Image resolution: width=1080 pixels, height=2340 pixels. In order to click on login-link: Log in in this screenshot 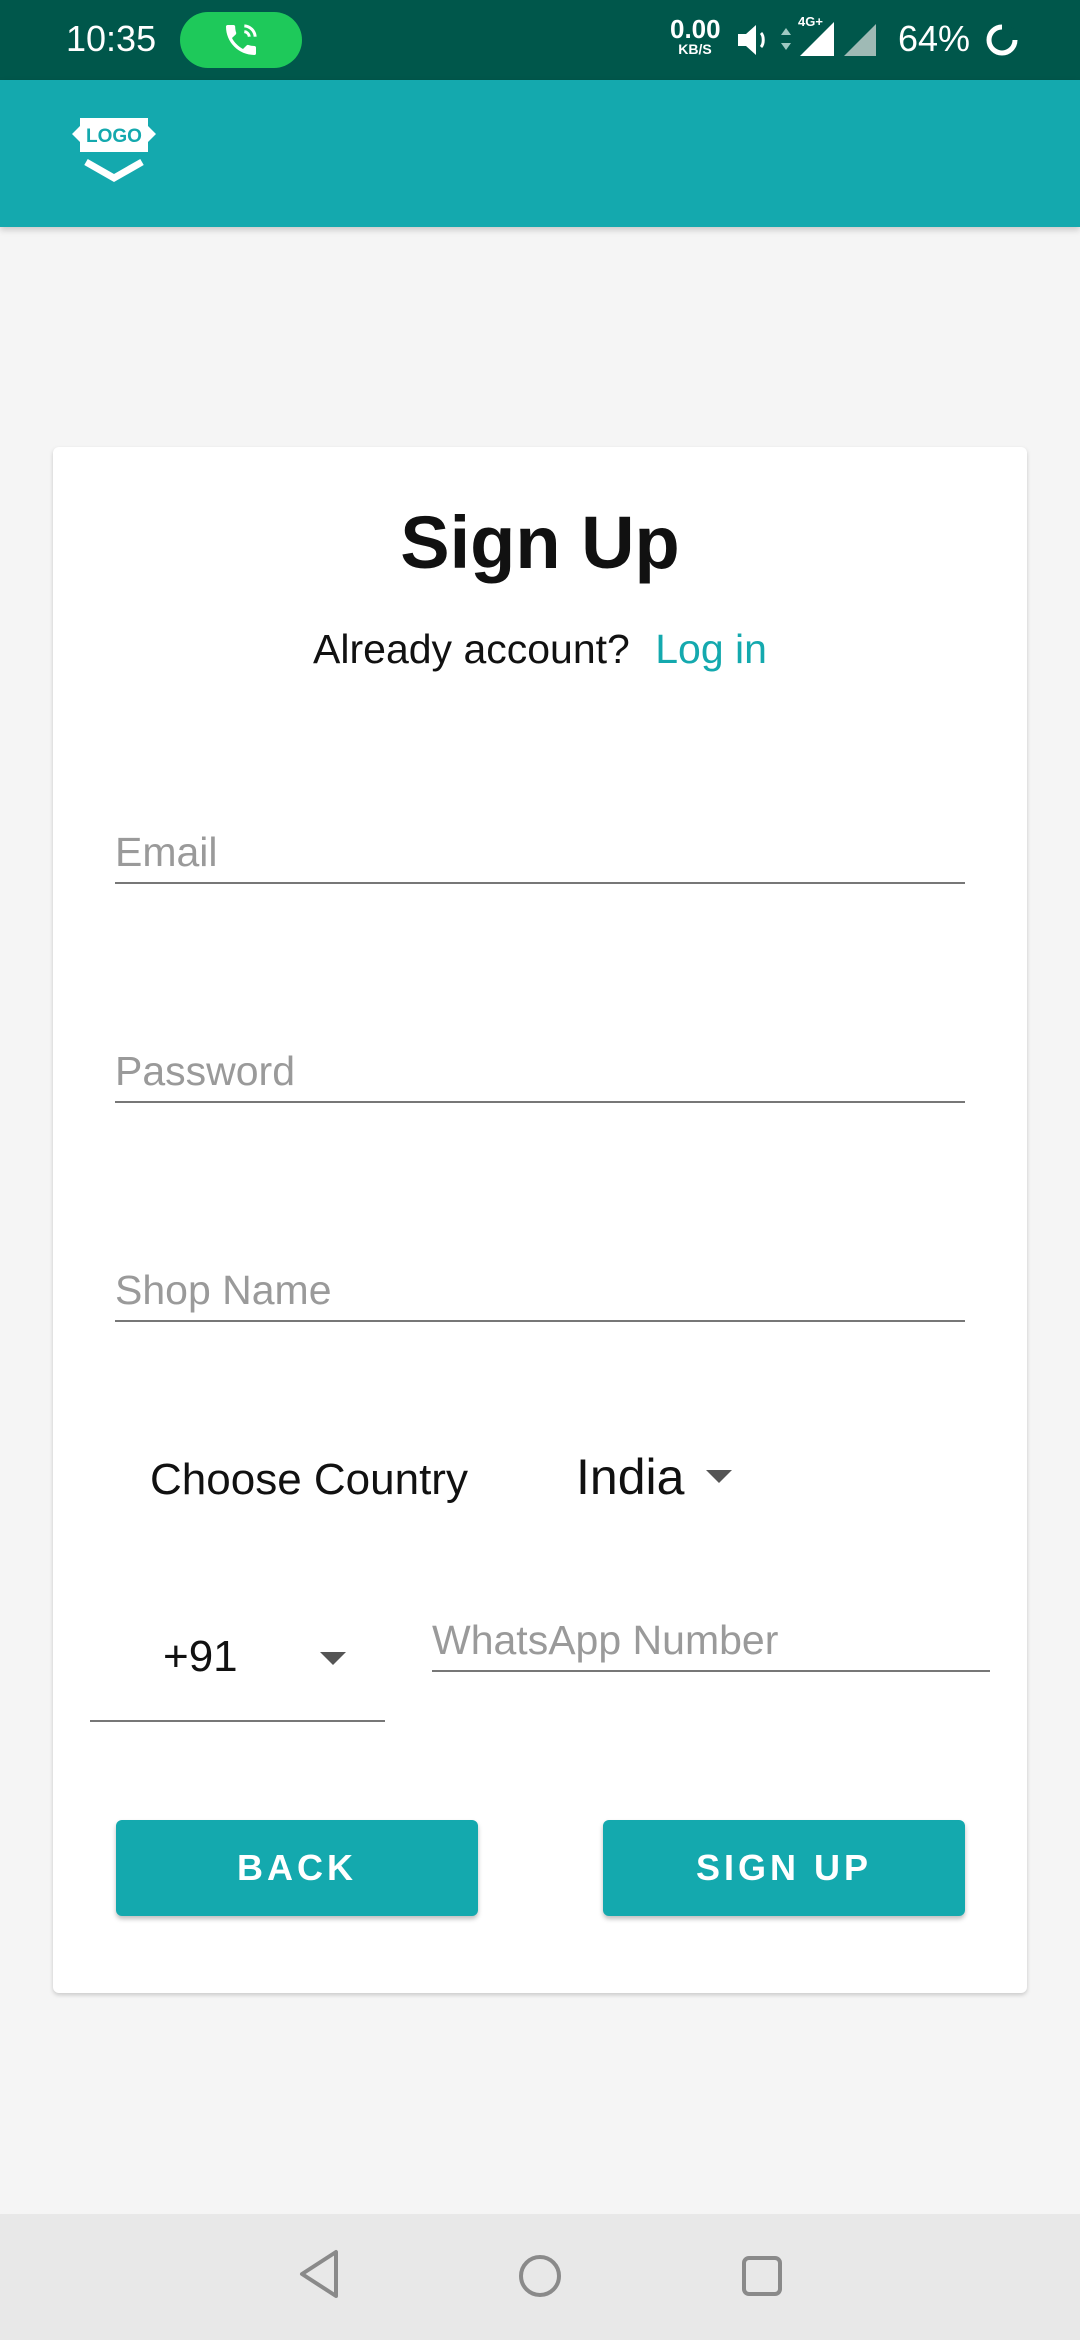, I will do `click(711, 649)`.